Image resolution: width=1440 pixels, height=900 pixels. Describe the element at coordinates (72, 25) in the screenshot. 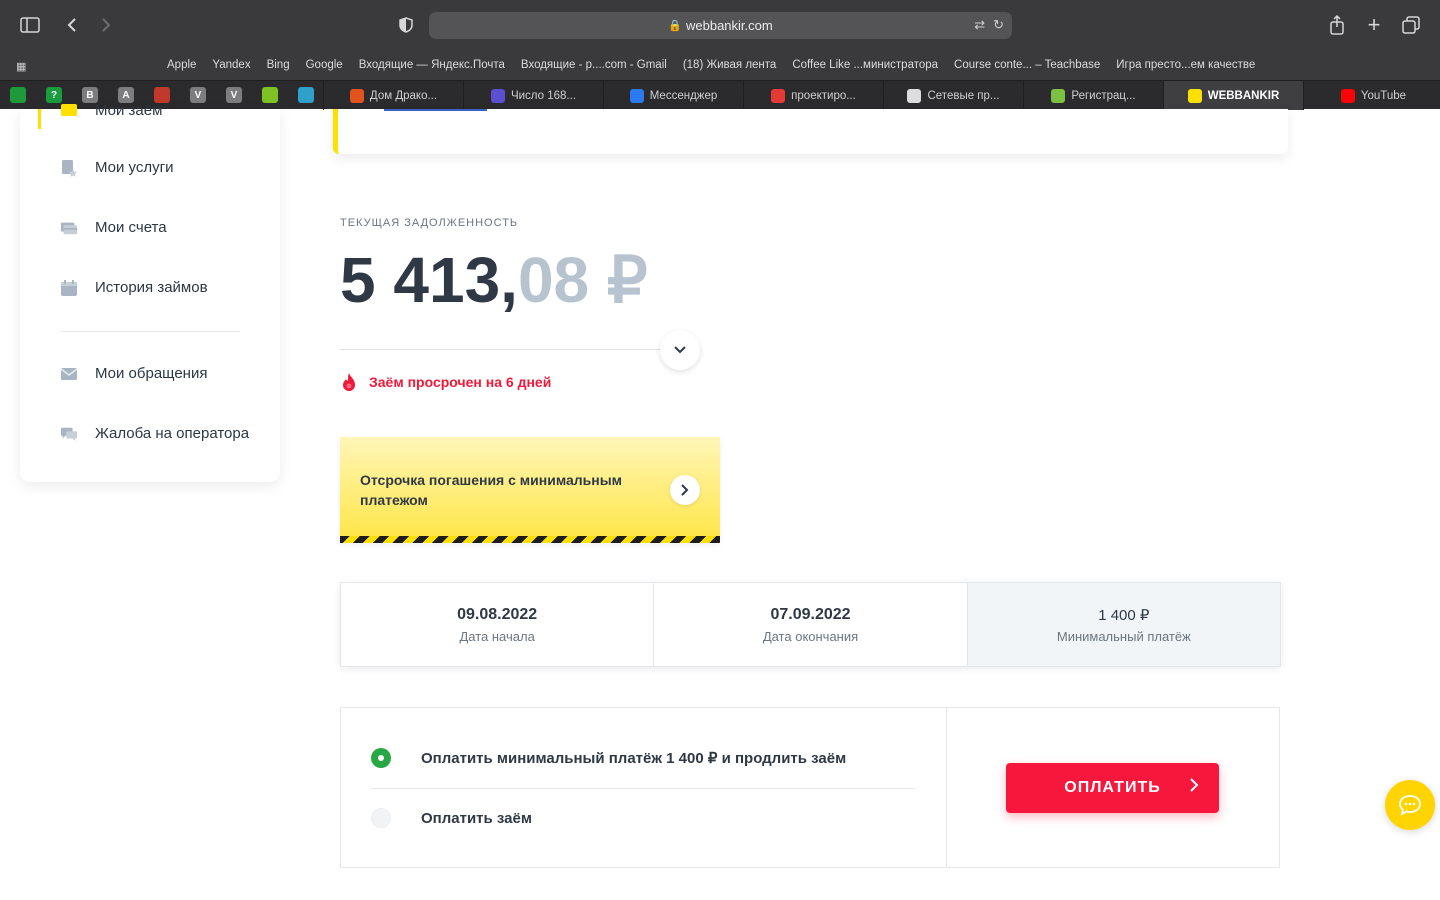

I see `back-icon` at that location.